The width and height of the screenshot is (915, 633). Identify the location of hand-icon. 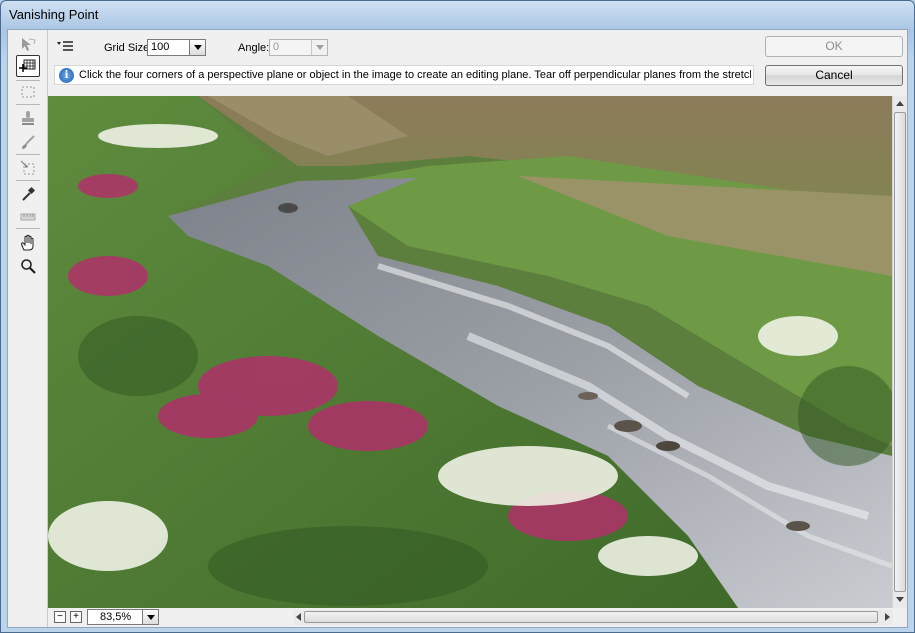
(27, 242).